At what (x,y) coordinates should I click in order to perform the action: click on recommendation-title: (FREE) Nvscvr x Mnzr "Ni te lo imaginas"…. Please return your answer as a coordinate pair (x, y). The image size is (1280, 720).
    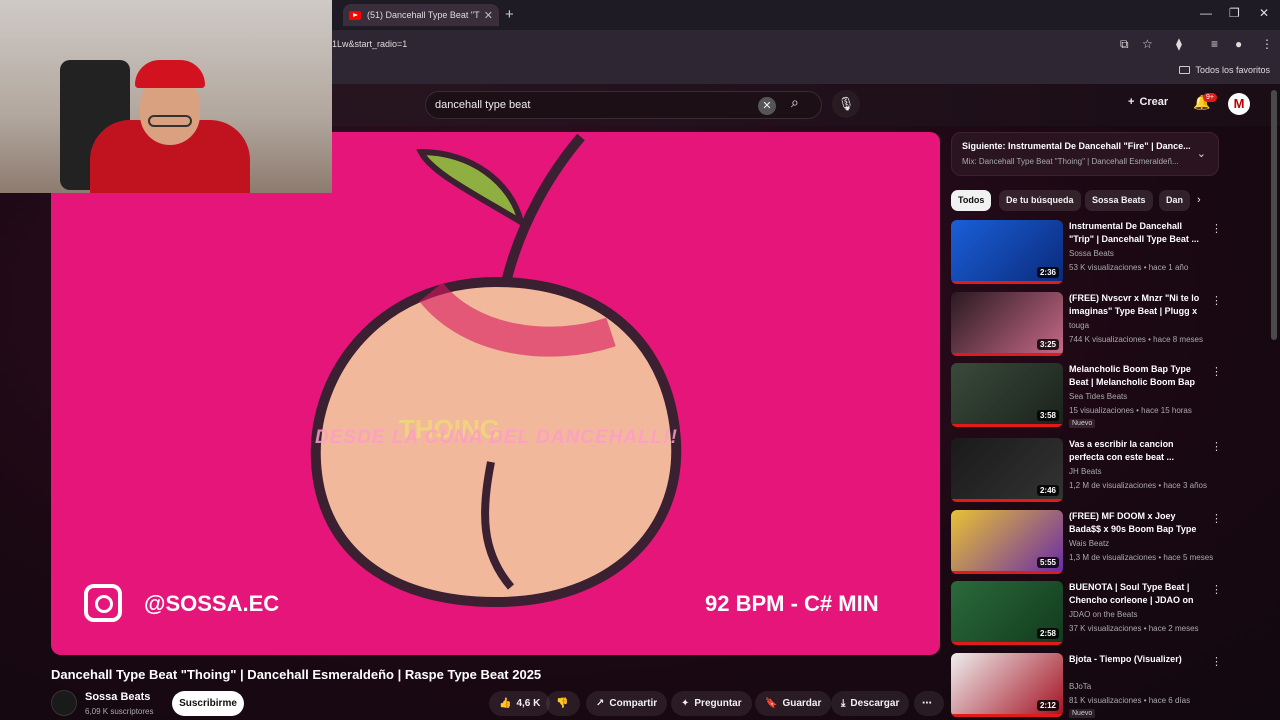
    Looking at the image, I should click on (1137, 305).